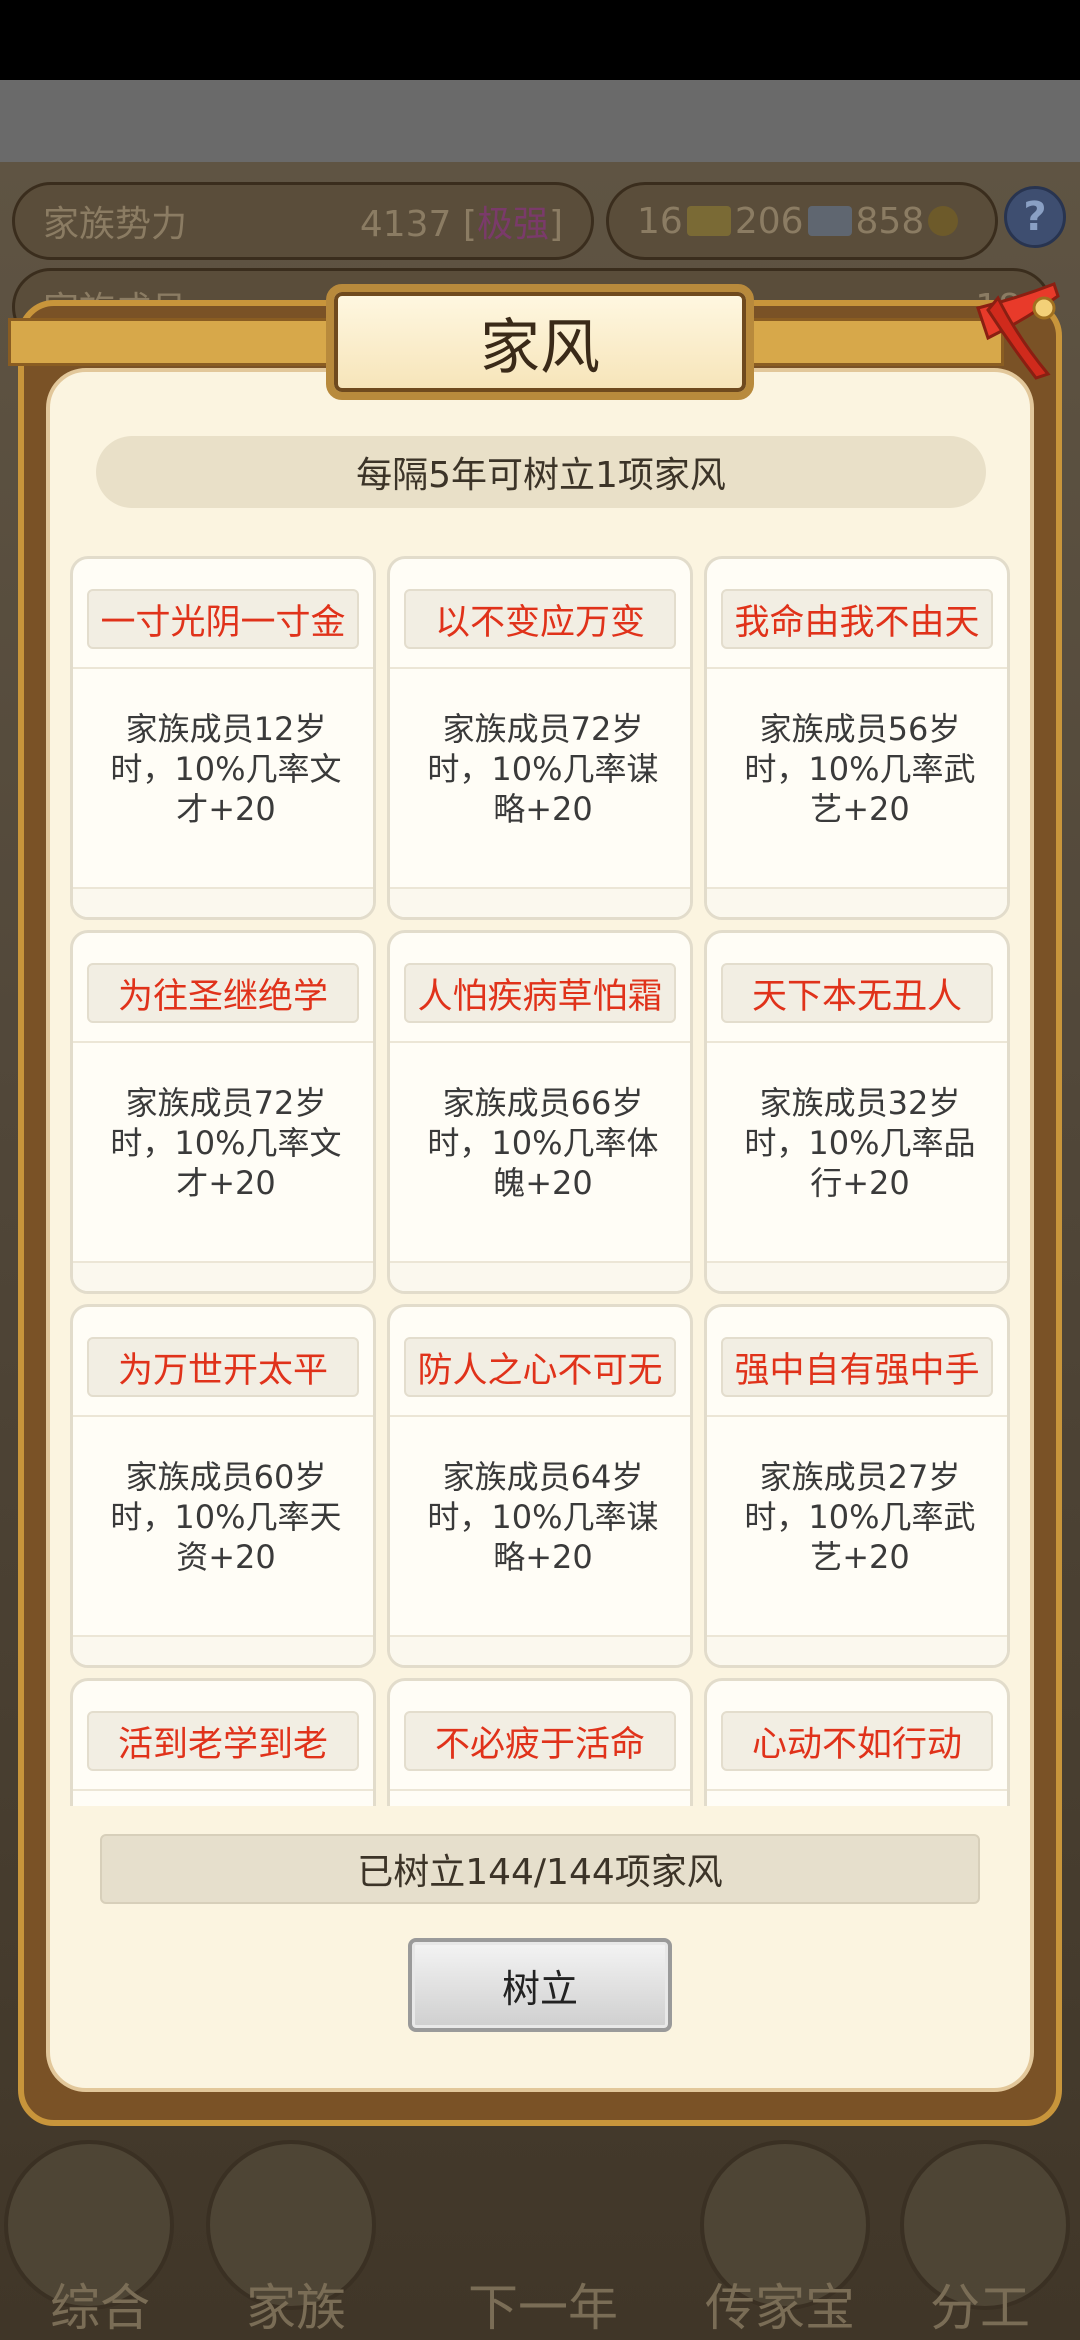 The image size is (1080, 2340). Describe the element at coordinates (540, 121) in the screenshot. I see `top-banner` at that location.